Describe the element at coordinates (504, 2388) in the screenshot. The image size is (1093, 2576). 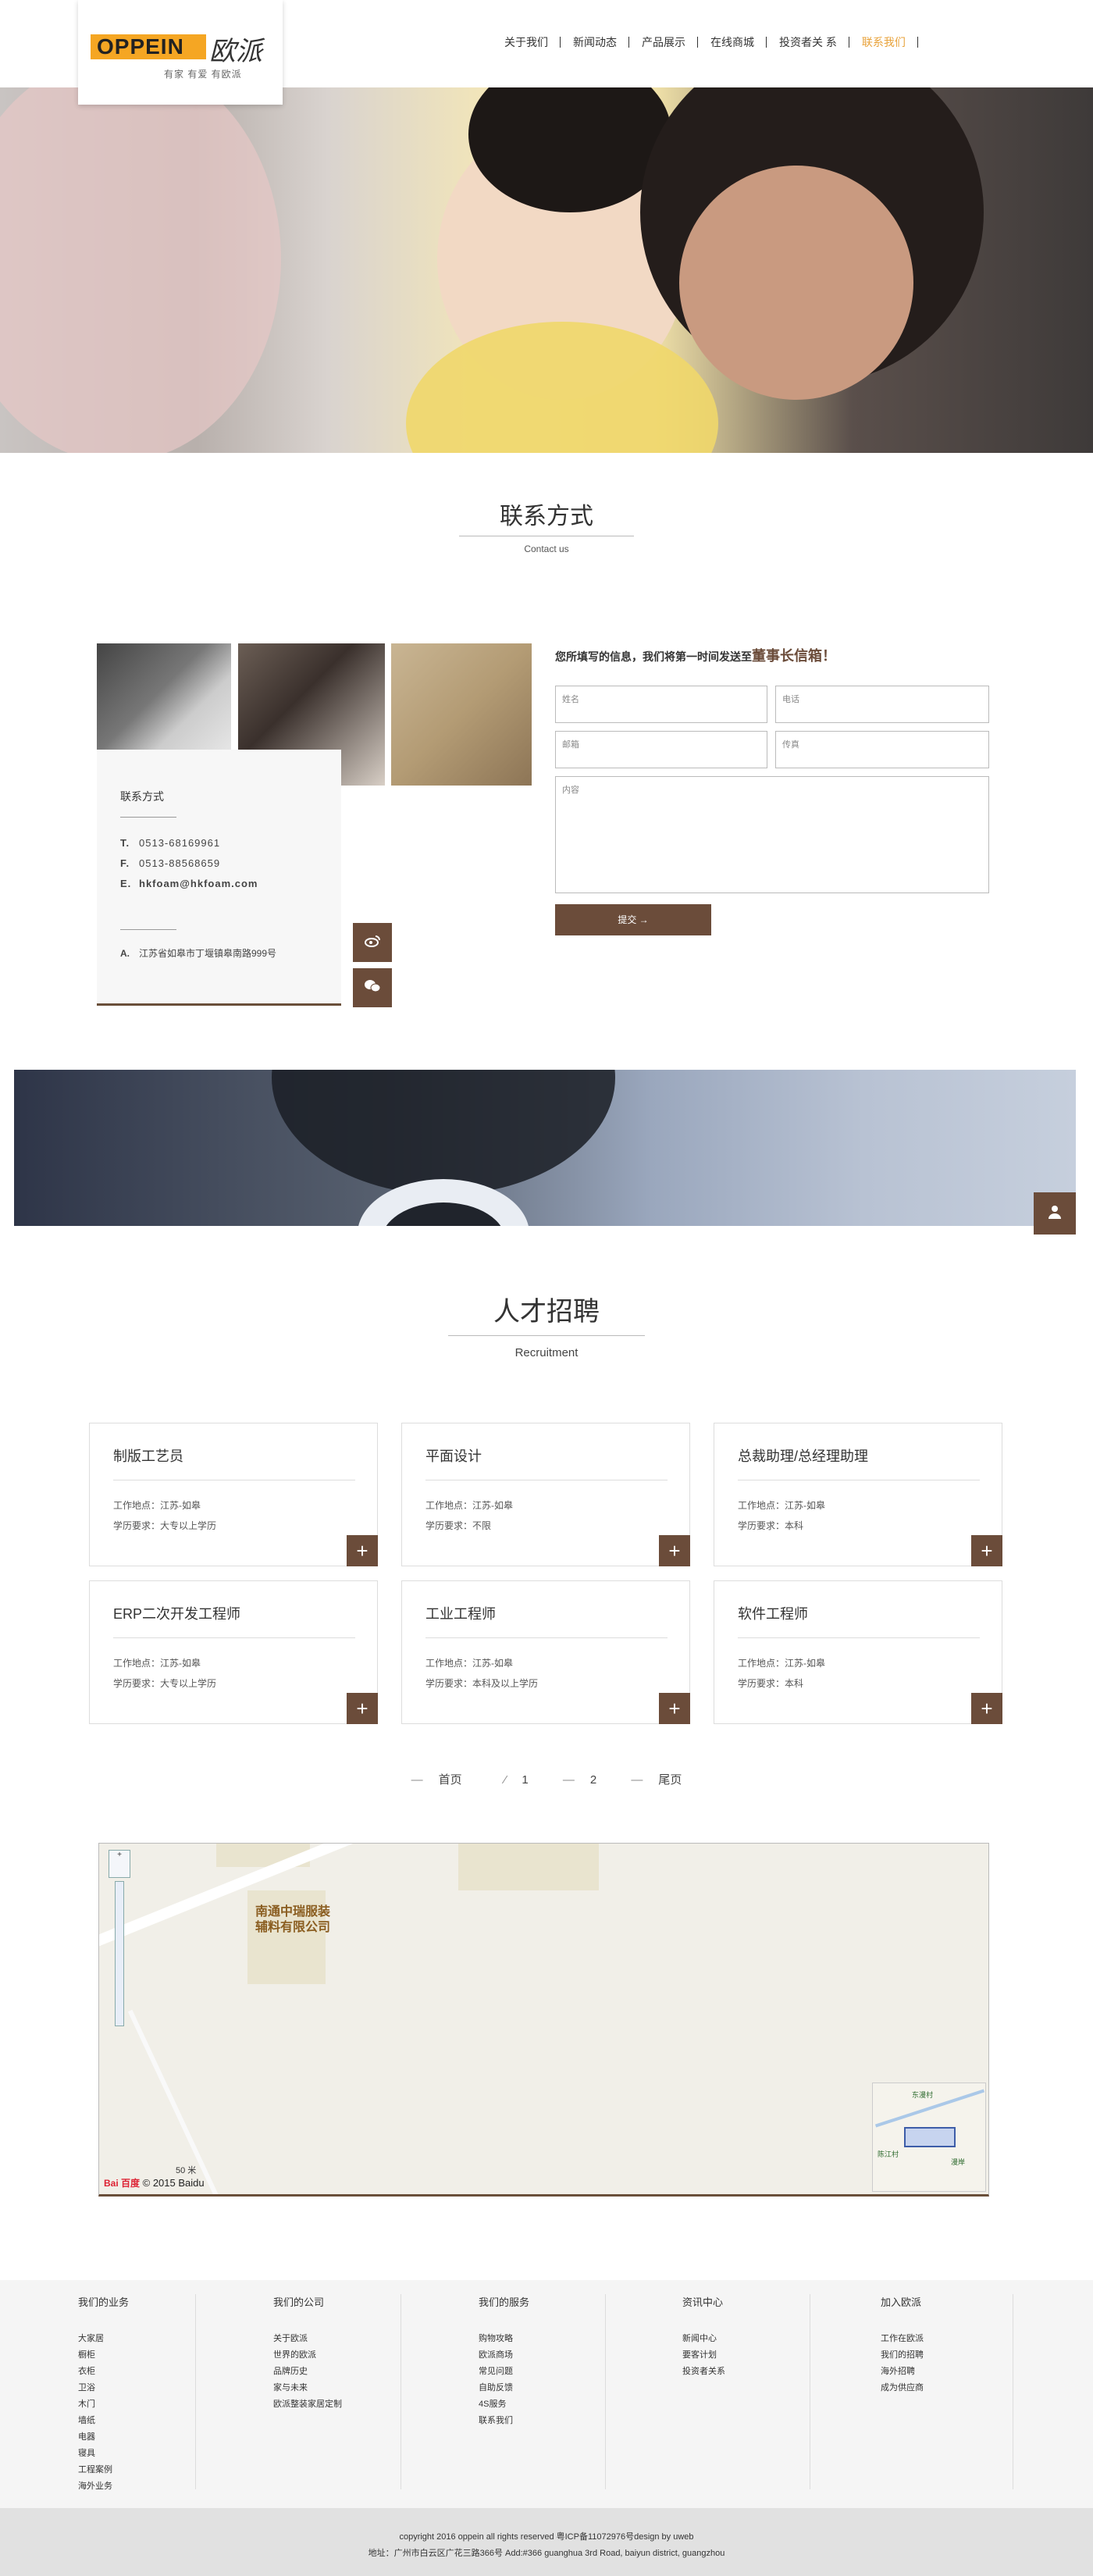
I see `footer-link: 自助反馈` at that location.